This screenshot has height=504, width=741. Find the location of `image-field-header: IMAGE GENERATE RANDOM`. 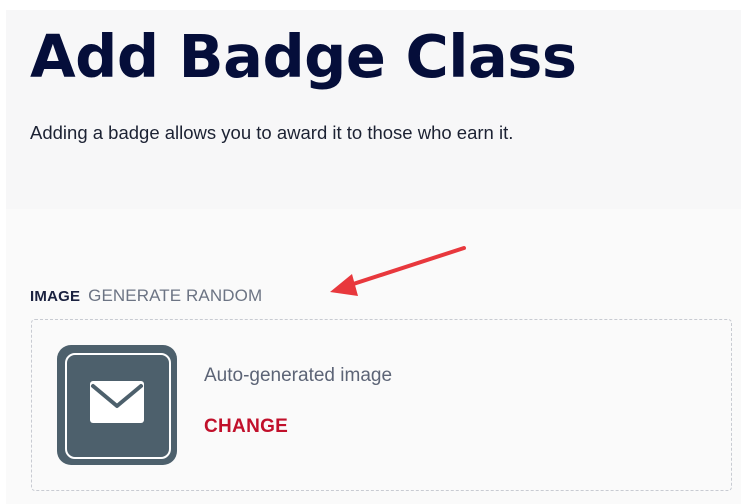

image-field-header: IMAGE GENERATE RANDOM is located at coordinates (146, 296).